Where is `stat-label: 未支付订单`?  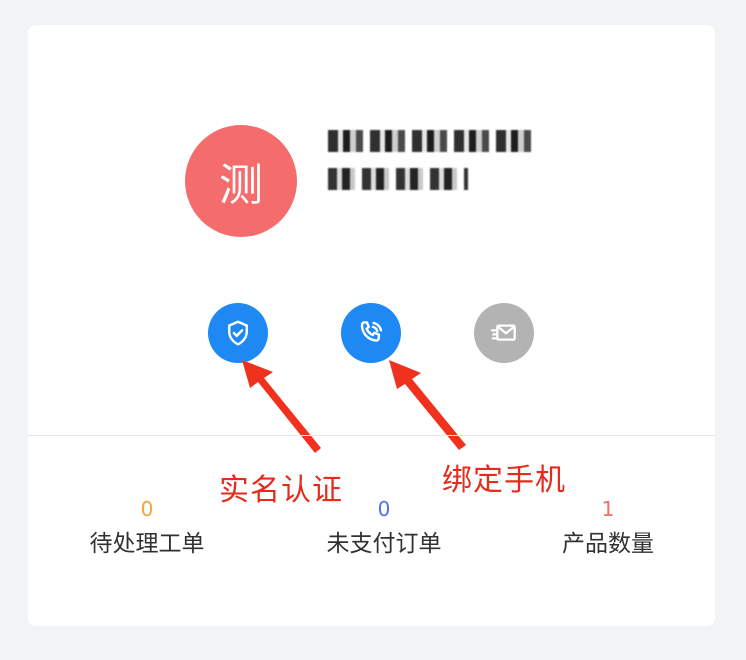 stat-label: 未支付订单 is located at coordinates (384, 544).